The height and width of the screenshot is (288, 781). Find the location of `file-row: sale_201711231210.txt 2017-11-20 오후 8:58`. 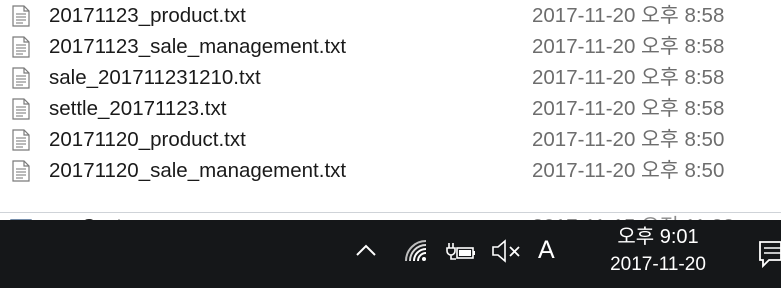

file-row: sale_201711231210.txt 2017-11-20 오후 8:58 is located at coordinates (390, 77).